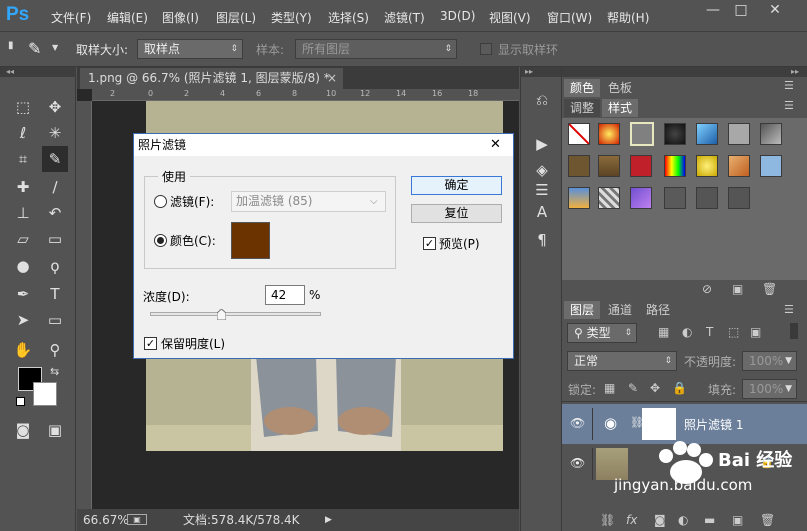 This screenshot has height=531, width=807. Describe the element at coordinates (221, 314) in the screenshot. I see `density-slider-thumb` at that location.